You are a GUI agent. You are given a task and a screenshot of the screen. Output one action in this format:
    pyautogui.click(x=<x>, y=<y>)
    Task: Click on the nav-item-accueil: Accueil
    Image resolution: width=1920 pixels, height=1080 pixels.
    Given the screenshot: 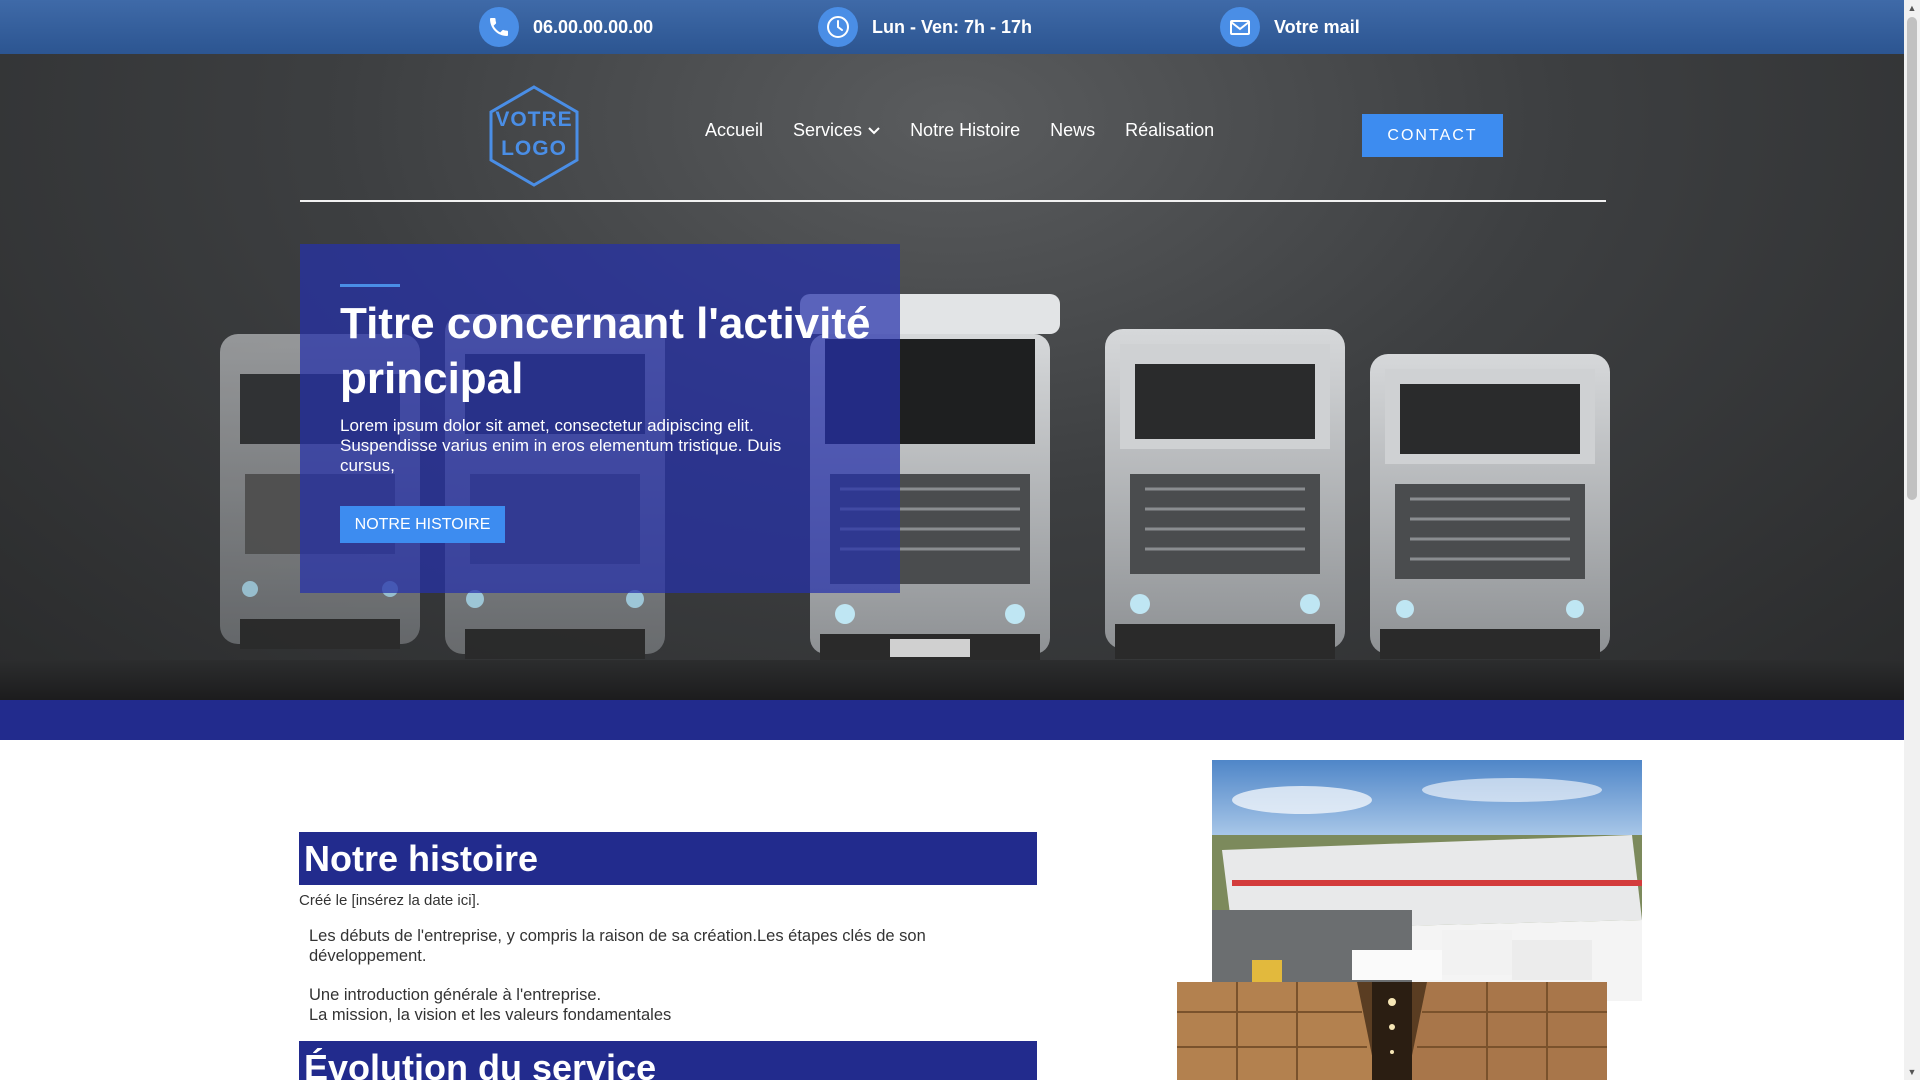 What is the action you would take?
    pyautogui.click(x=734, y=130)
    